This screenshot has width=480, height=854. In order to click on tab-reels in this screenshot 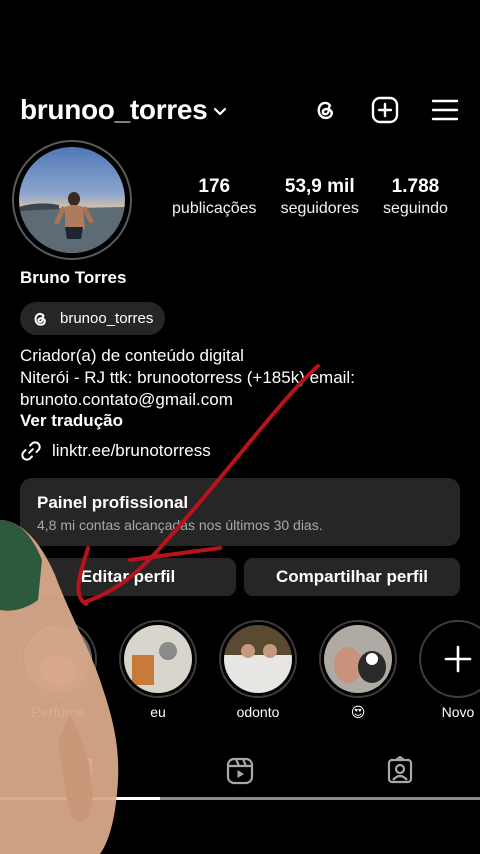, I will do `click(240, 771)`.